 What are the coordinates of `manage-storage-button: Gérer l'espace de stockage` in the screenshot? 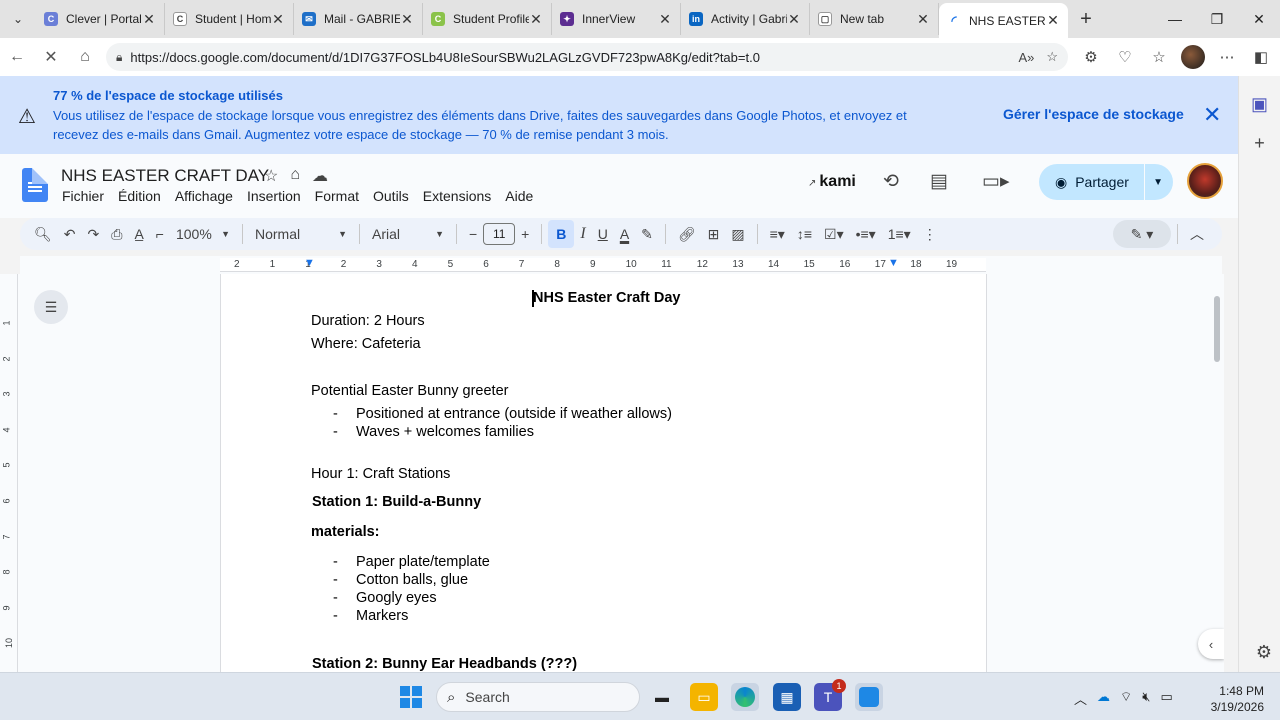 It's located at (1093, 114).